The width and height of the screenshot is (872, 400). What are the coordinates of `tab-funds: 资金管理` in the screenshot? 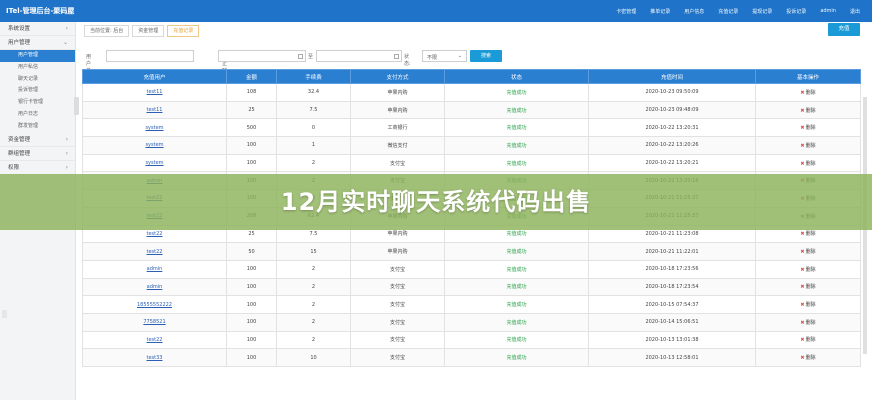 It's located at (148, 31).